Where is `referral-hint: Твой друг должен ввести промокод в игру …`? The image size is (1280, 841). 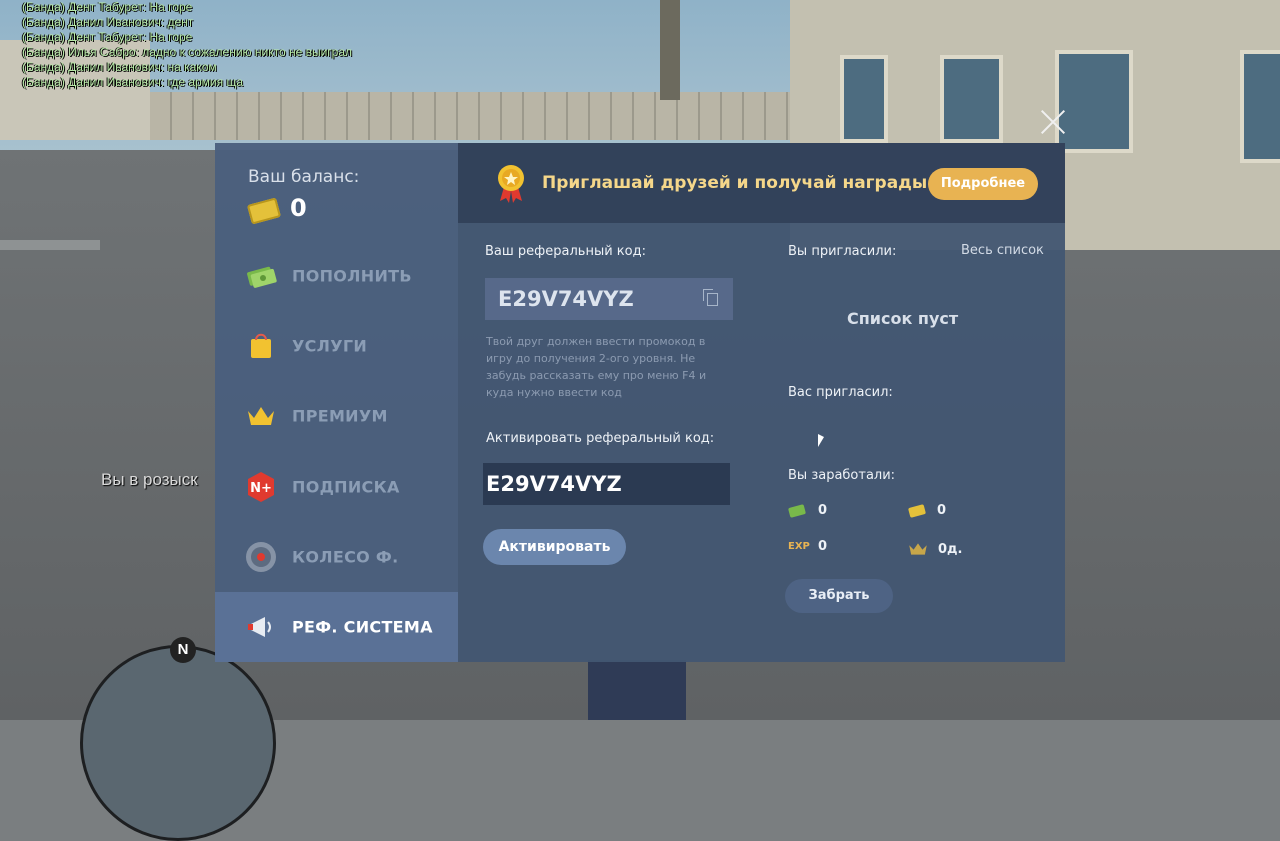 referral-hint: Твой друг должен ввести промокод в игру … is located at coordinates (596, 367).